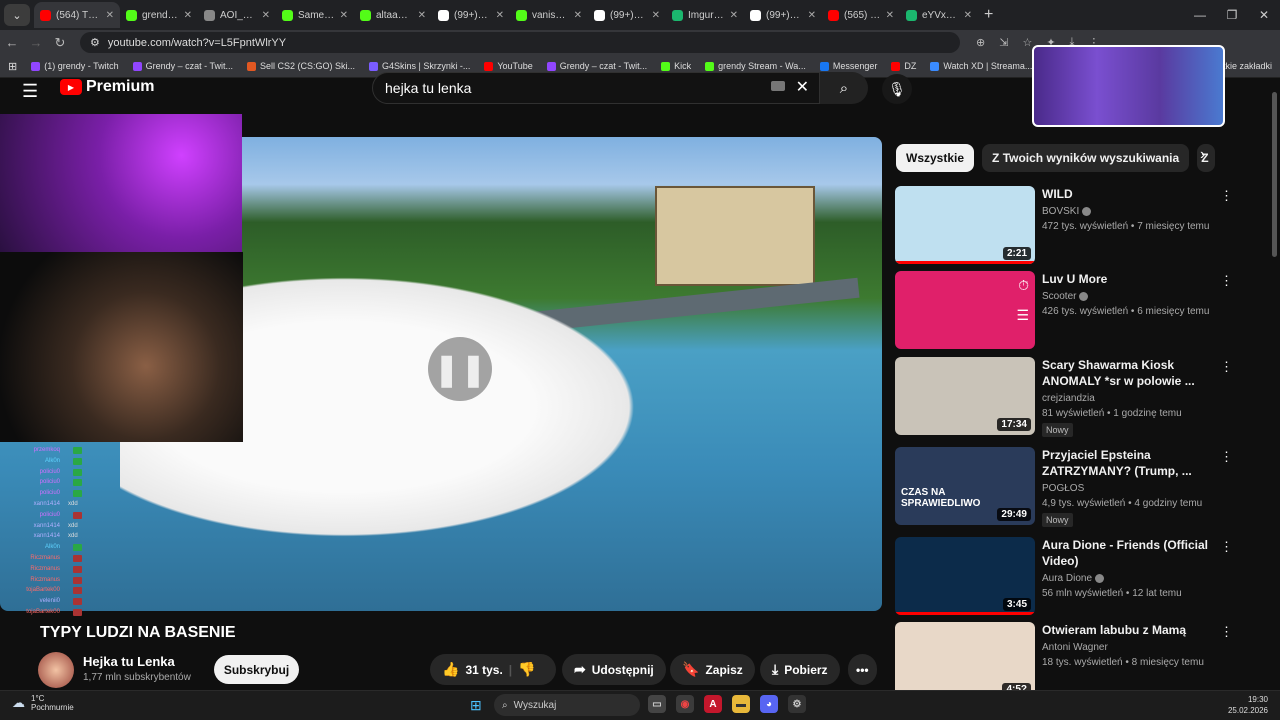 This screenshot has height=720, width=1280. Describe the element at coordinates (159, 15) in the screenshot. I see `browser-tab: grendy Strea ✕` at that location.